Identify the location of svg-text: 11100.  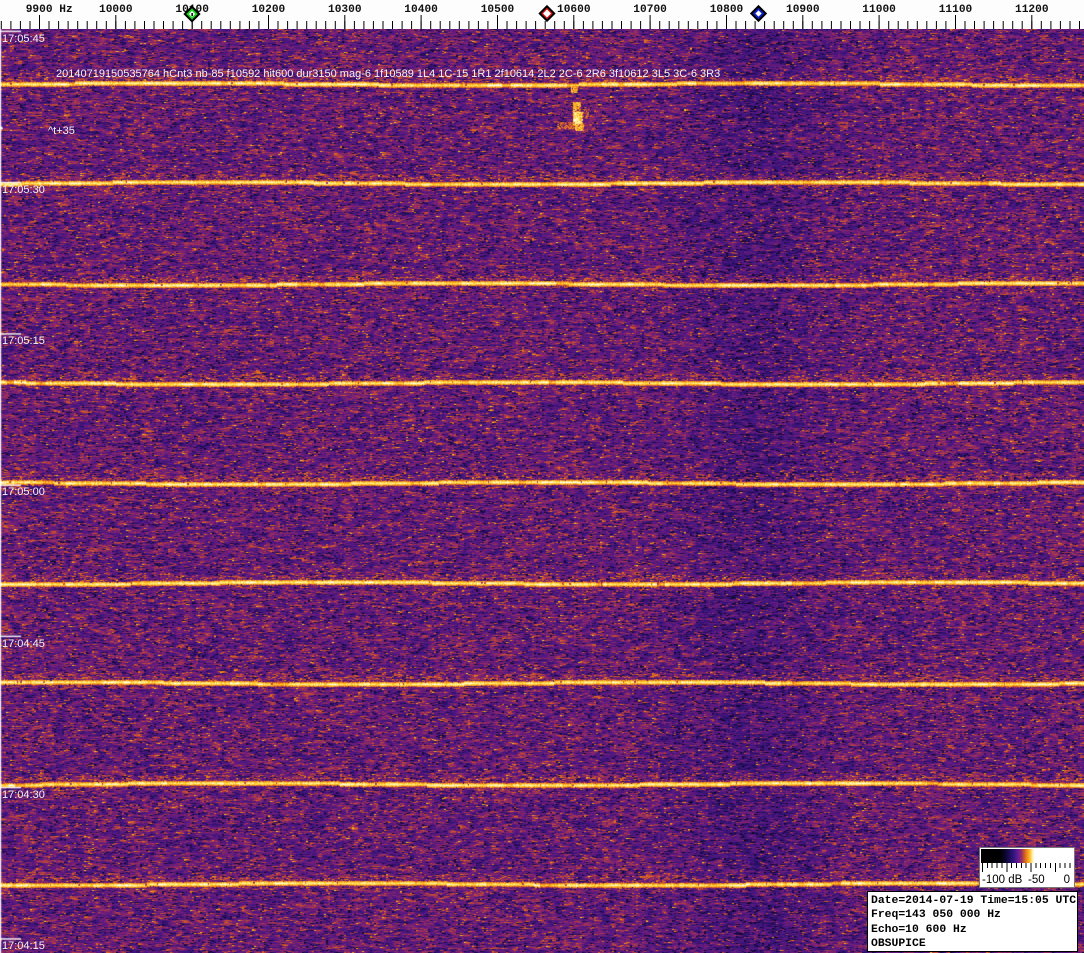
(956, 10).